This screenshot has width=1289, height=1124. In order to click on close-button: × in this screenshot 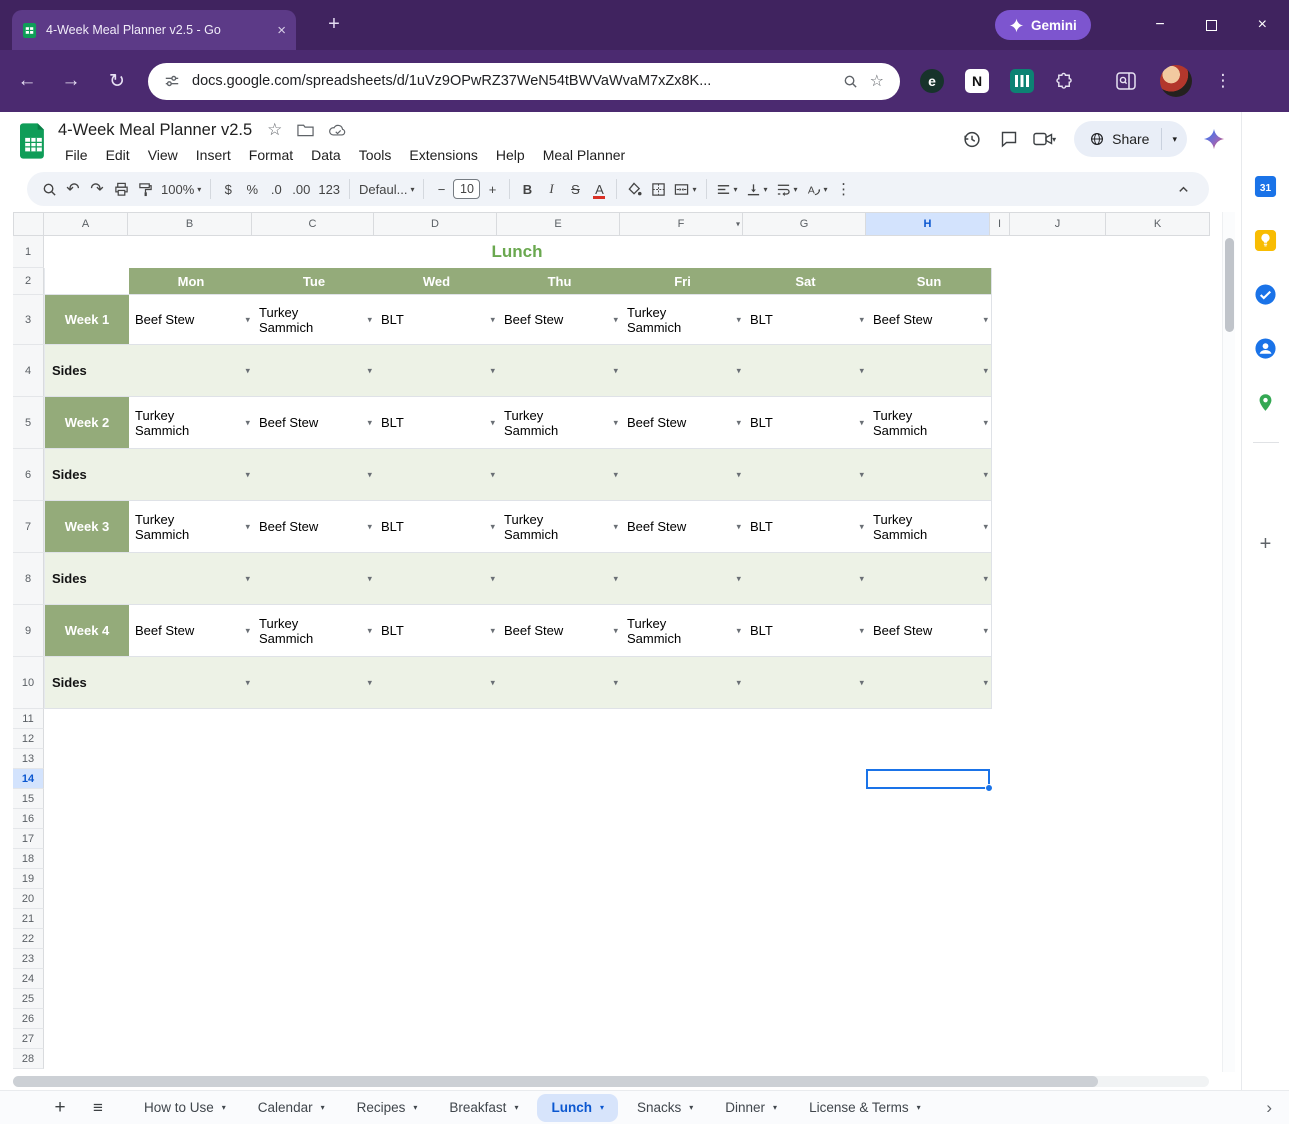, I will do `click(1262, 25)`.